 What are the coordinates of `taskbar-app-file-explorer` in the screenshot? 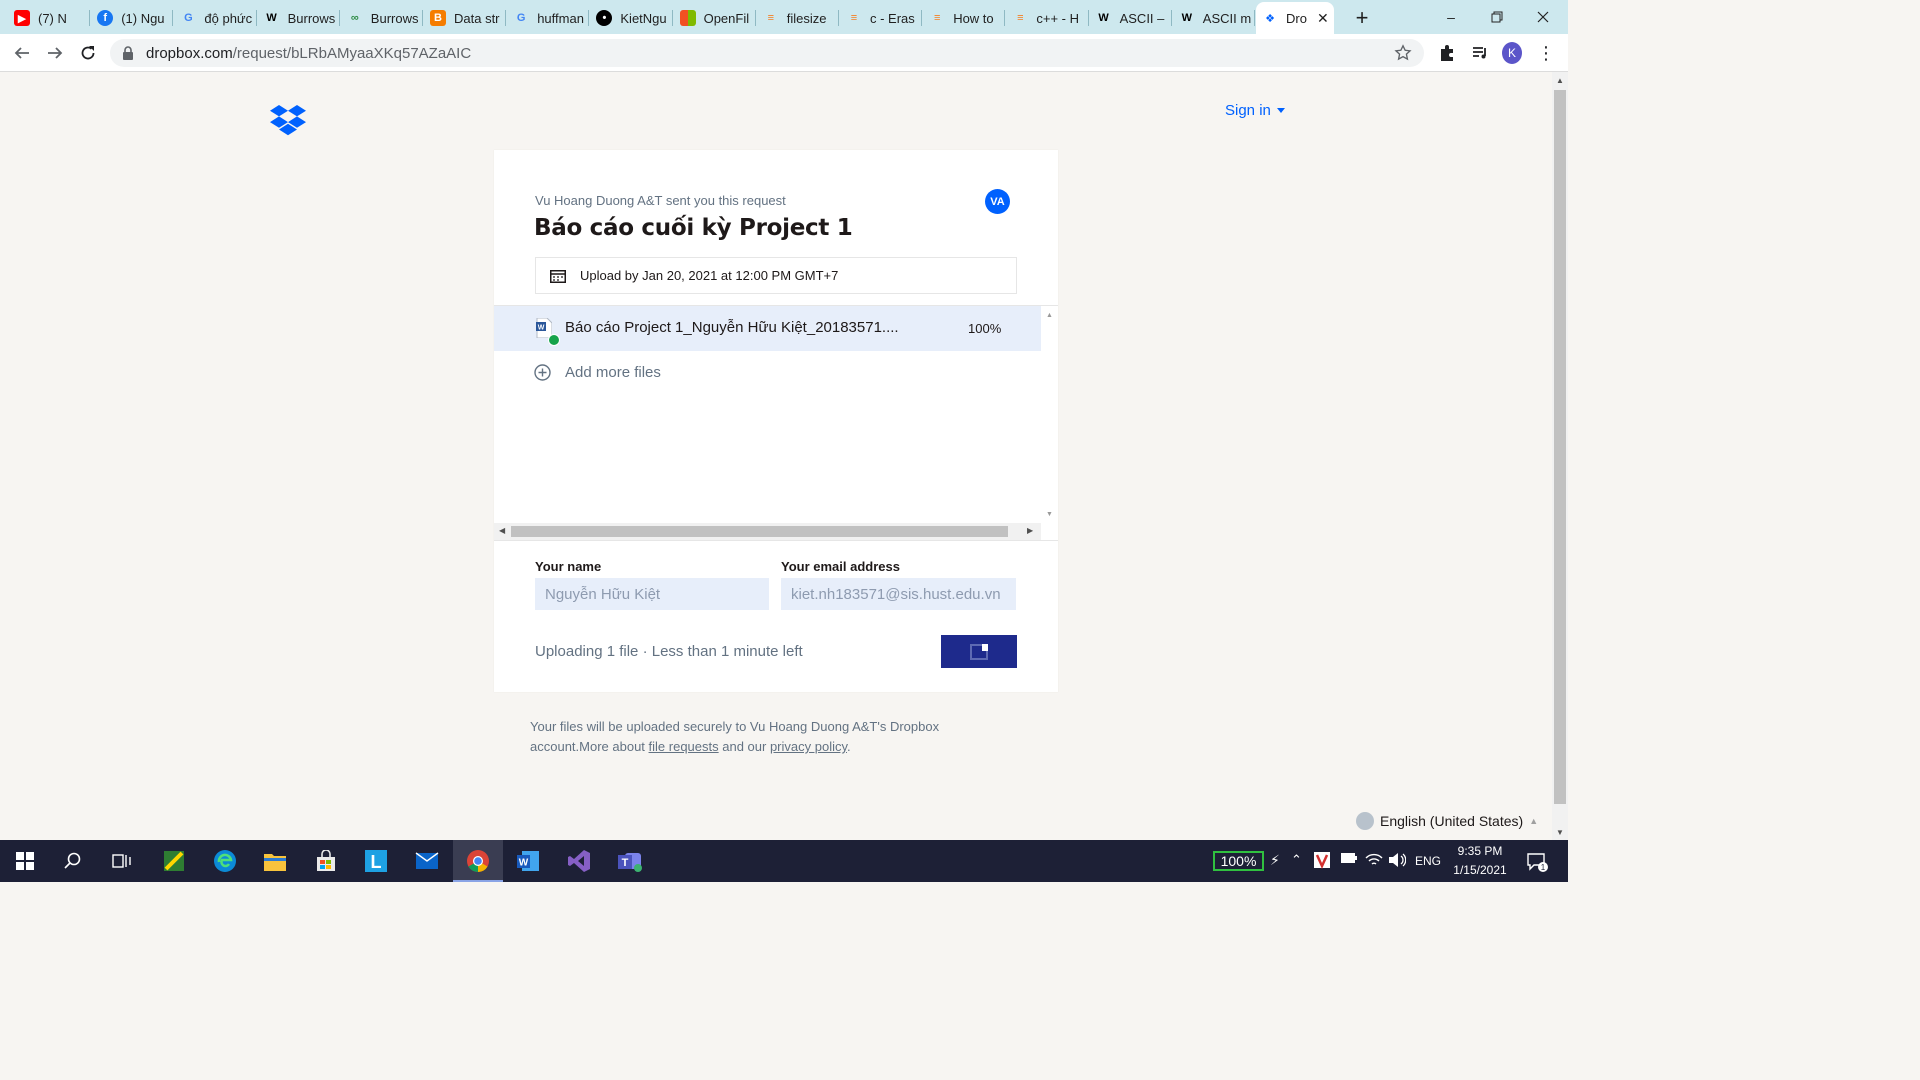 It's located at (275, 861).